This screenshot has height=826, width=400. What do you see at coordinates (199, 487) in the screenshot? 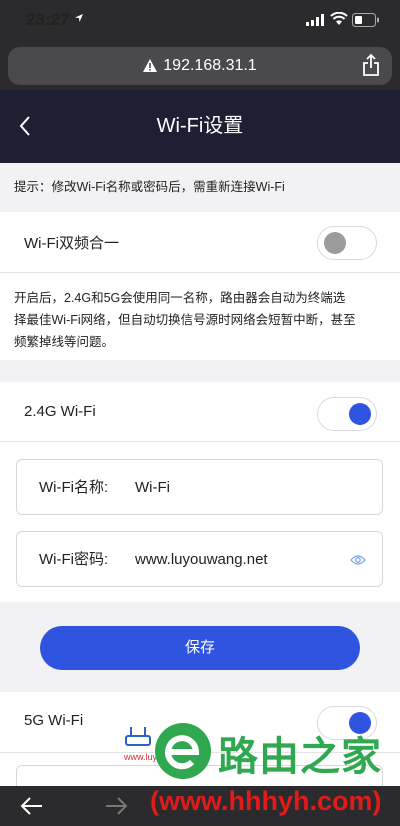
I see `wifi-name-field: Wi-Fi名称: Wi-Fi` at bounding box center [199, 487].